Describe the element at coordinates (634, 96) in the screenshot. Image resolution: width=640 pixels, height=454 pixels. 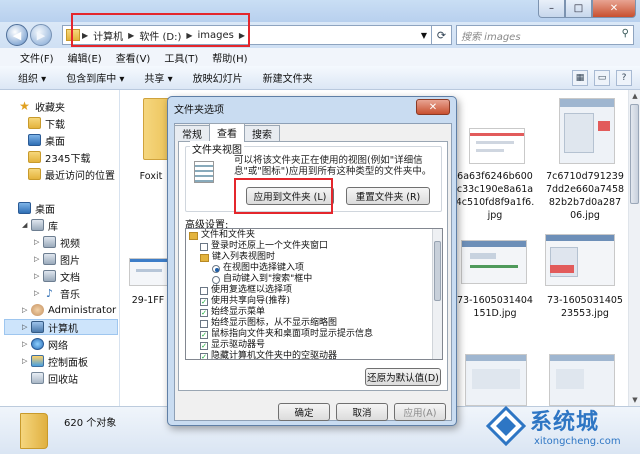
I see `scroll-up-icon: ▲` at that location.